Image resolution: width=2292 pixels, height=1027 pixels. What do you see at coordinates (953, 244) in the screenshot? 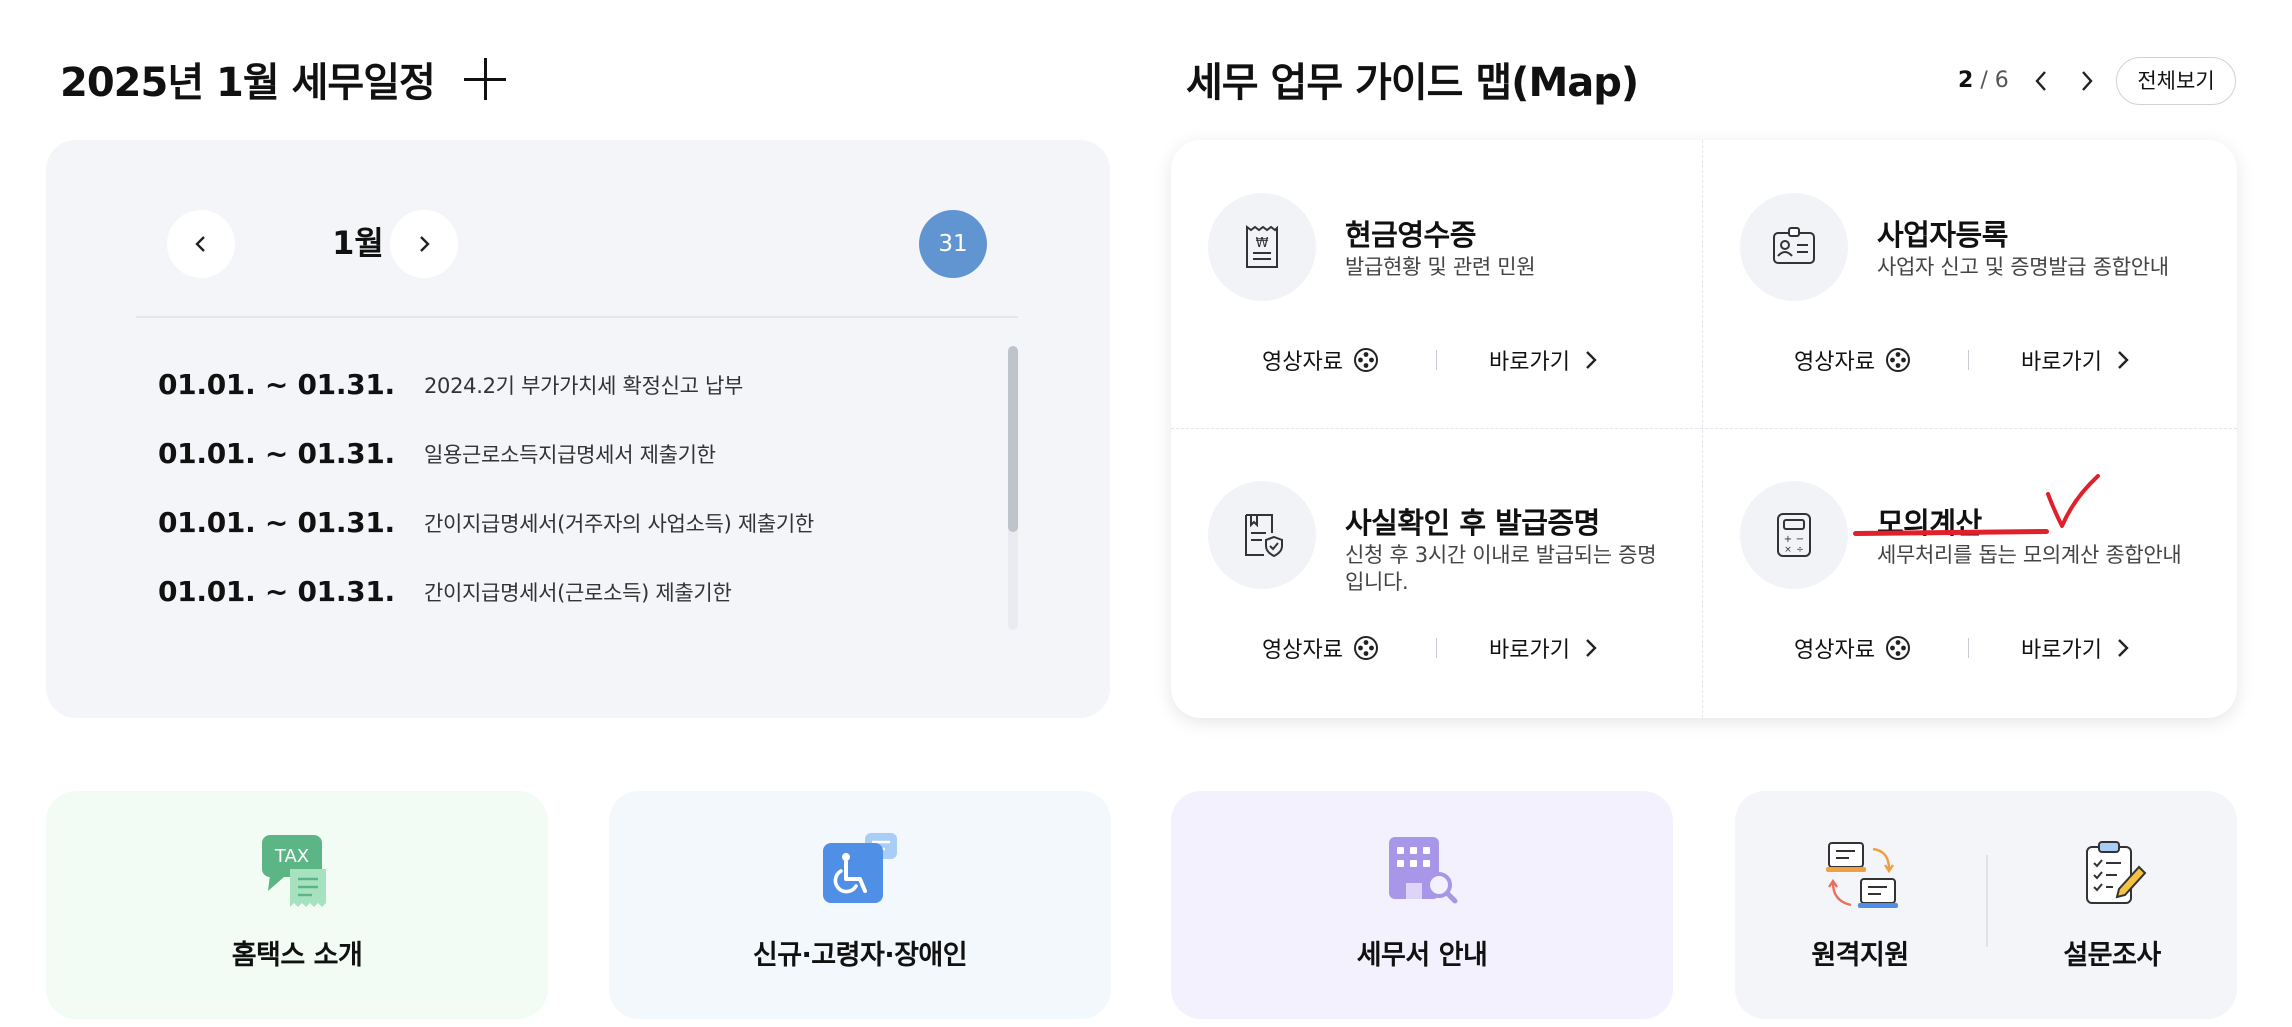
I see `today-badge: 31` at bounding box center [953, 244].